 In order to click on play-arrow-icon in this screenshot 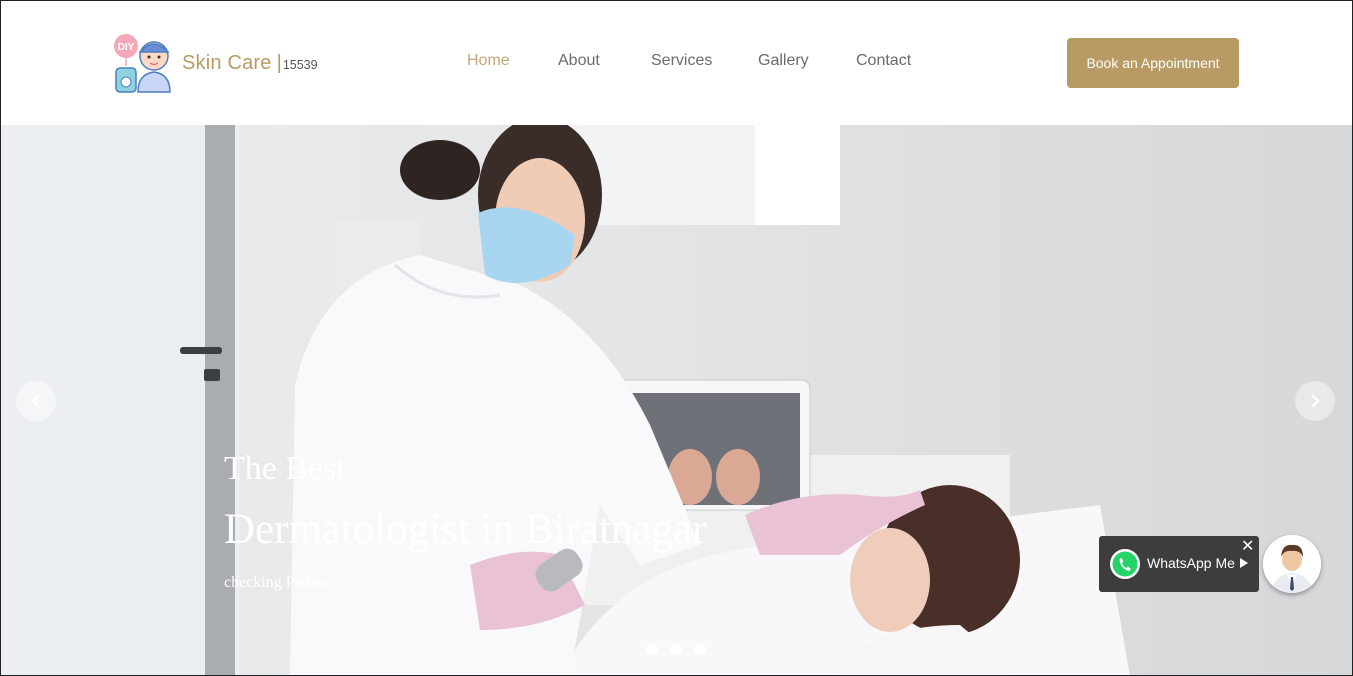, I will do `click(1244, 563)`.